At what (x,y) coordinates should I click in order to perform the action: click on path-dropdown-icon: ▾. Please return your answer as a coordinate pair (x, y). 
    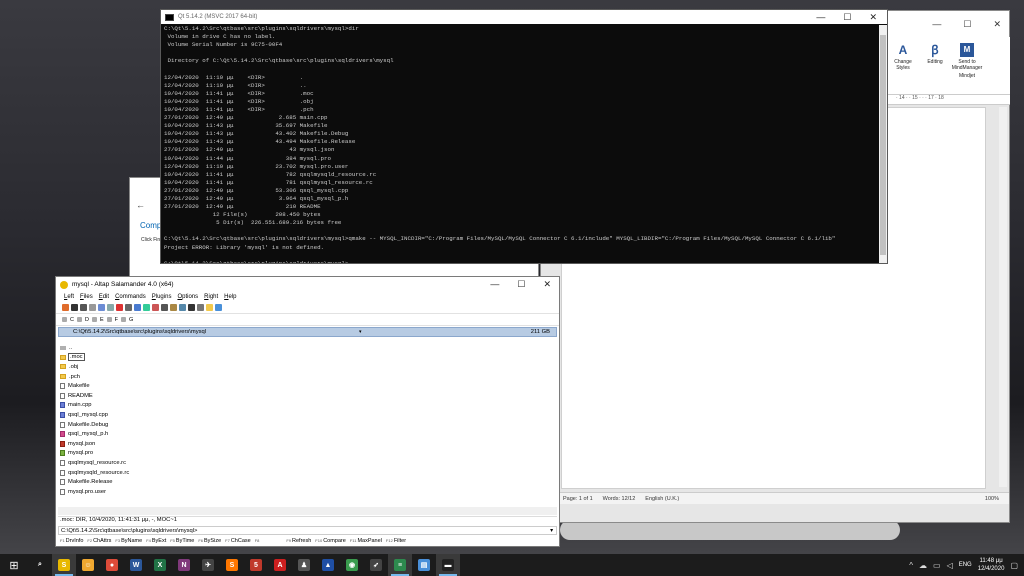
    Looking at the image, I should click on (360, 332).